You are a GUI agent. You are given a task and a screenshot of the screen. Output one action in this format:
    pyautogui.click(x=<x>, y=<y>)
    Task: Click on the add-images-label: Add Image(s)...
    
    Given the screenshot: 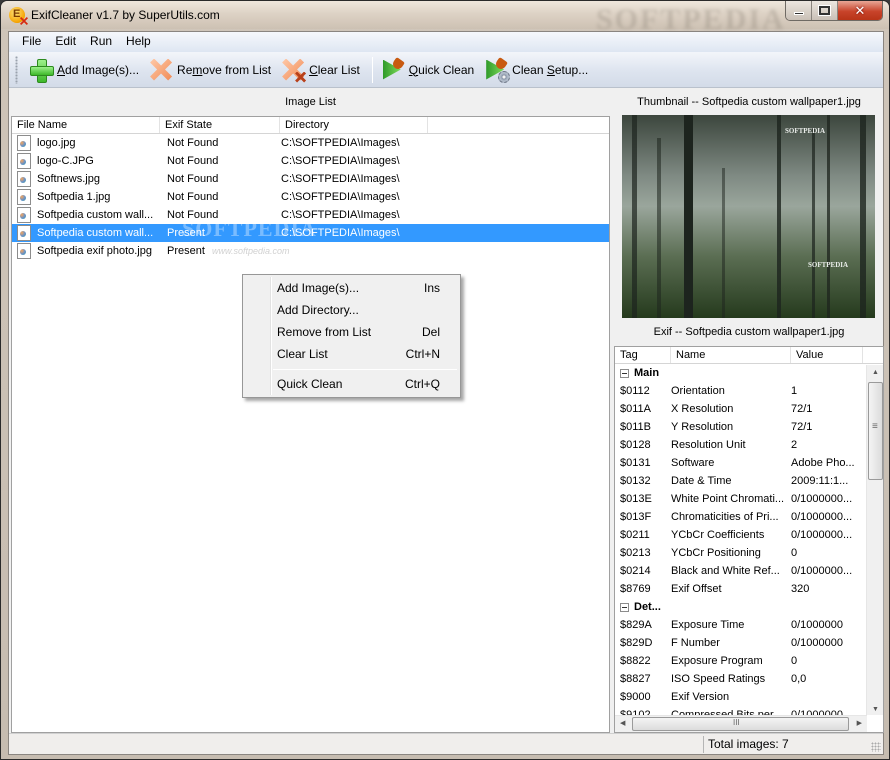 What is the action you would take?
    pyautogui.click(x=98, y=69)
    